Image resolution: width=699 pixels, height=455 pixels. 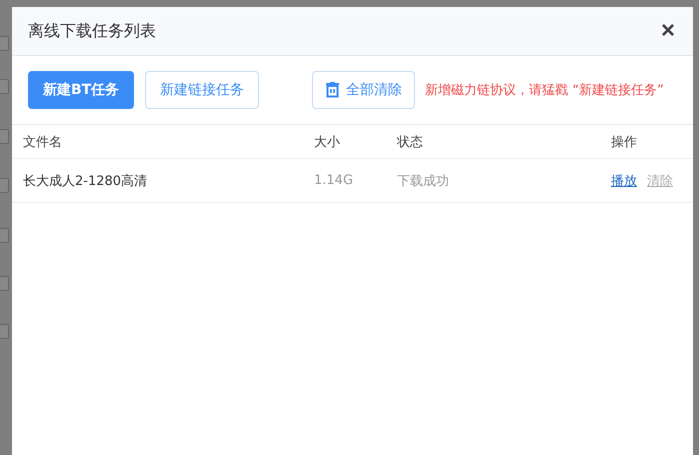 What do you see at coordinates (410, 142) in the screenshot?
I see `column-header: 状态` at bounding box center [410, 142].